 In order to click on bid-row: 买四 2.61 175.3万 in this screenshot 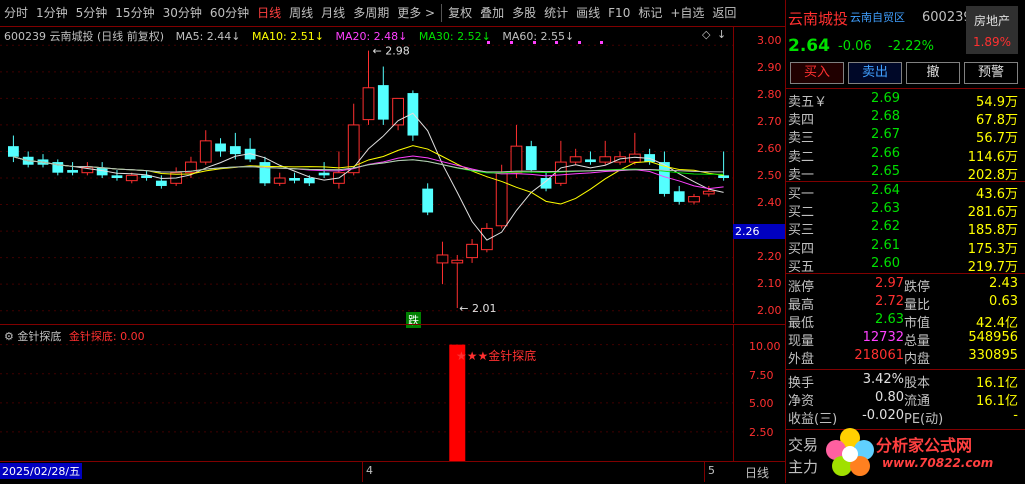, I will do `click(904, 247)`.